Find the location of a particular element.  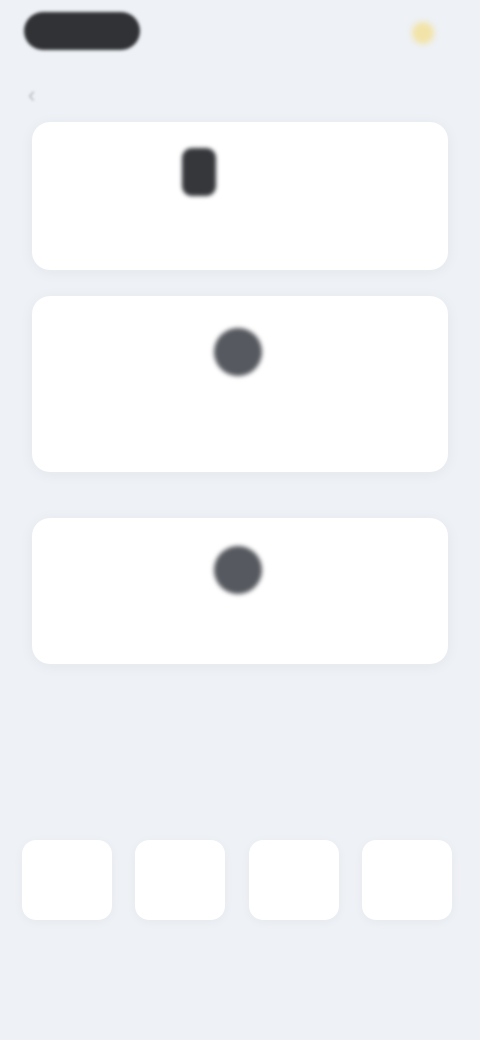

shortcut-grid is located at coordinates (240, 875).